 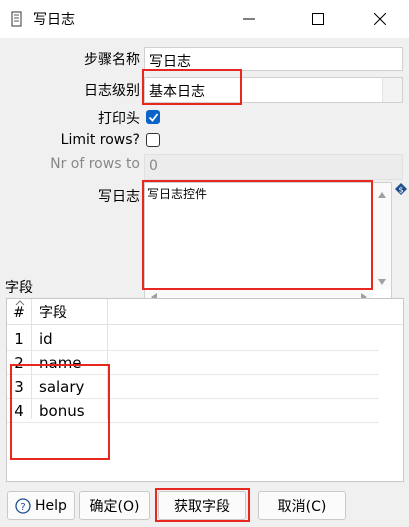 I want to click on table-header: # 字段, so click(x=205, y=312).